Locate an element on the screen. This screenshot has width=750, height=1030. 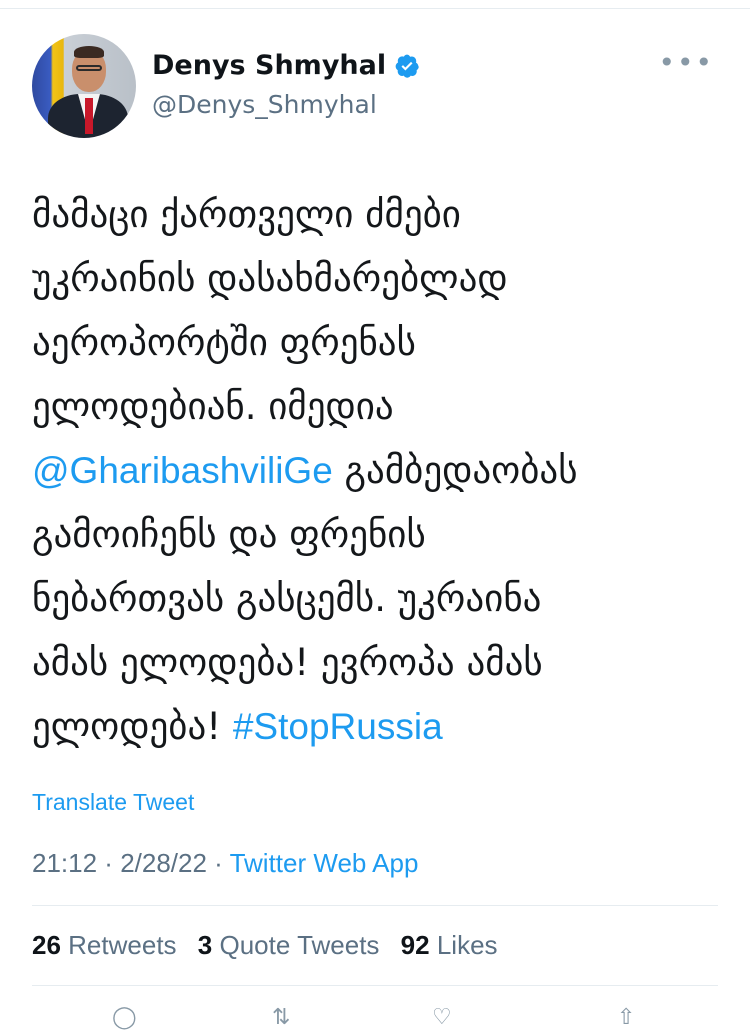
tweet-line: უკრაინის დასახმარებლად is located at coordinates (270, 278).